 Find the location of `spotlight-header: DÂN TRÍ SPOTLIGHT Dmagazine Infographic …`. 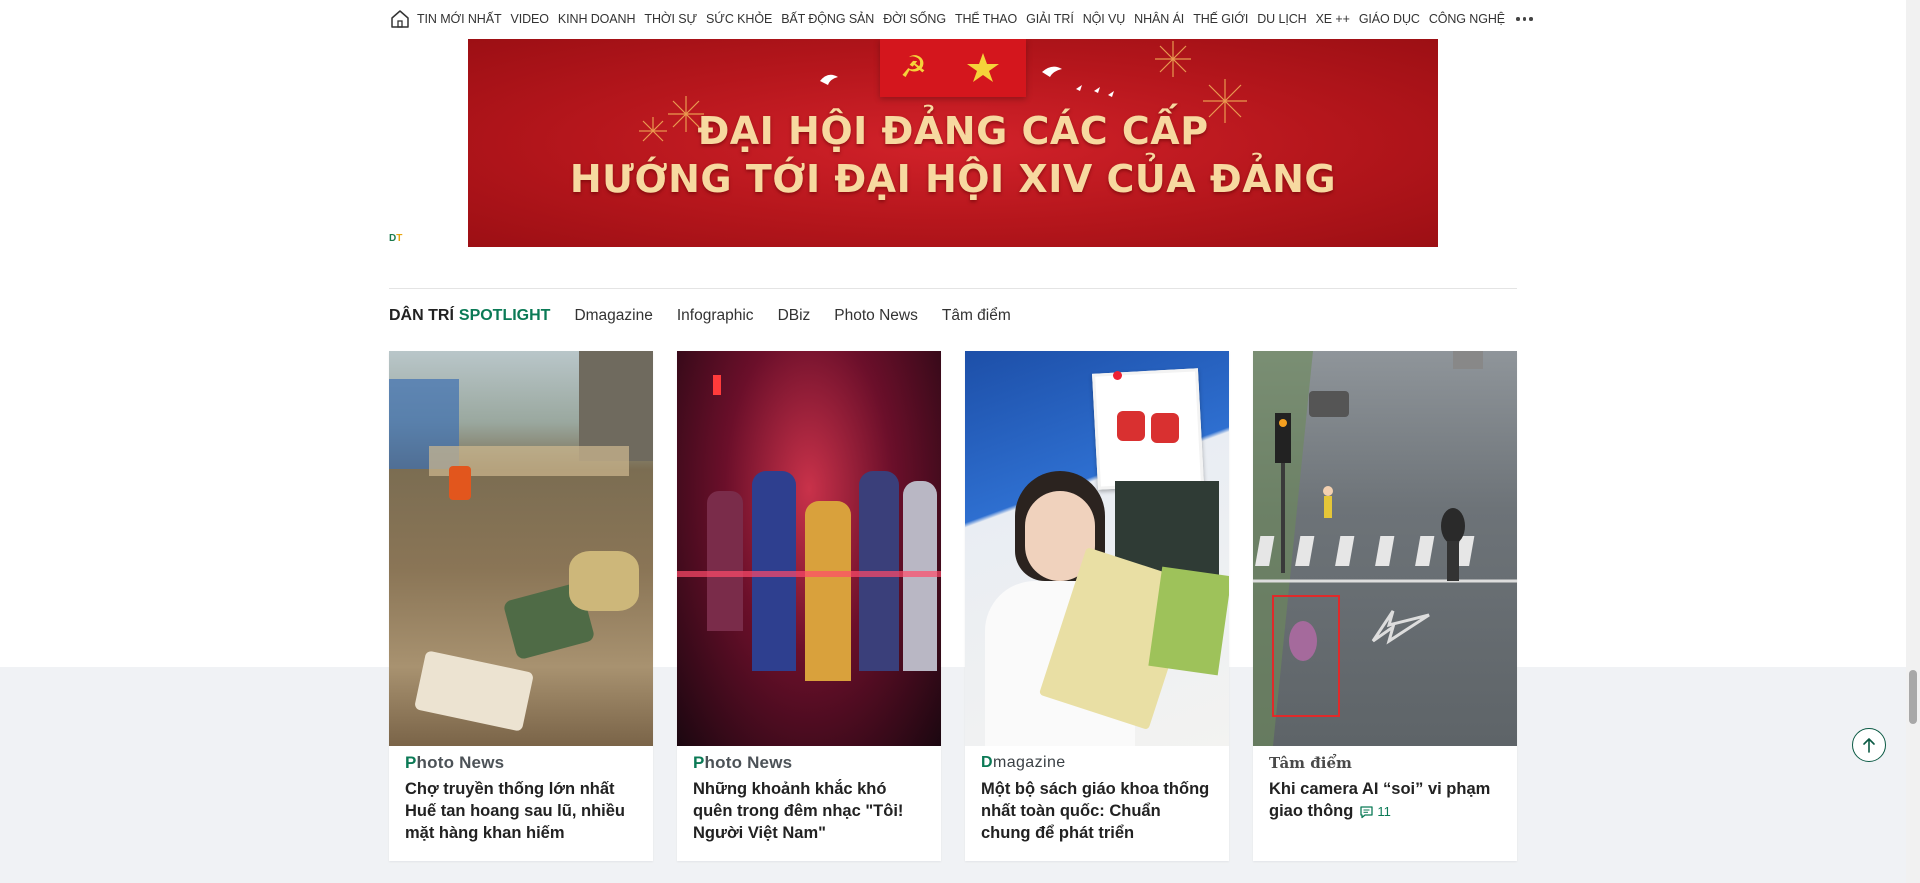

spotlight-header: DÂN TRÍ SPOTLIGHT Dmagazine Infographic … is located at coordinates (700, 316).